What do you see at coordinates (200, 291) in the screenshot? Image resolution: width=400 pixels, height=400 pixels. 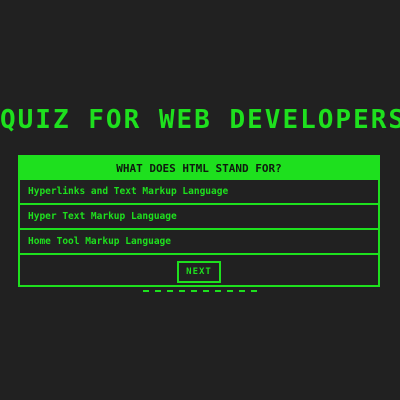 I see `progress-indicator` at bounding box center [200, 291].